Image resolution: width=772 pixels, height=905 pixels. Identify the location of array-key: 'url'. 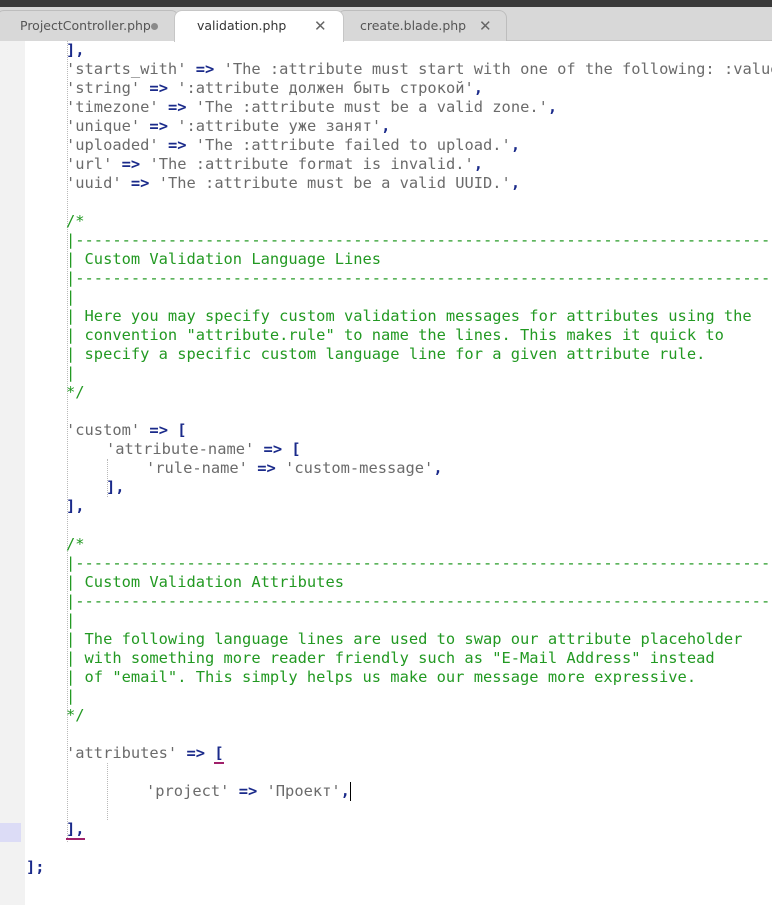
(89, 164).